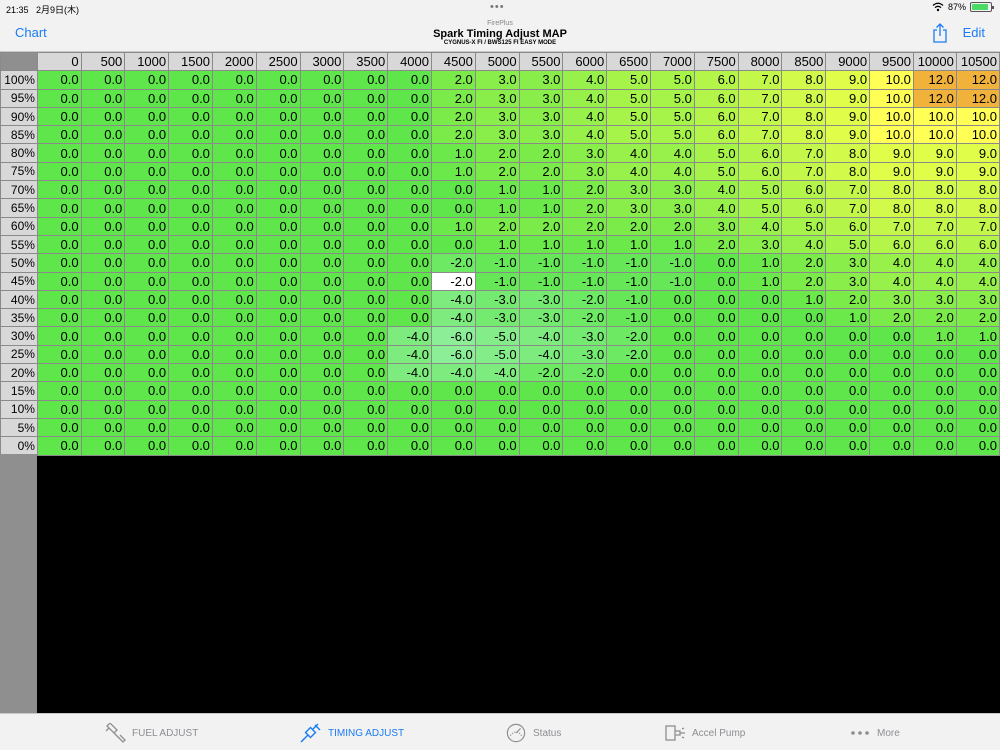 The width and height of the screenshot is (1000, 750). I want to click on map-cell: -4.0, so click(409, 354).